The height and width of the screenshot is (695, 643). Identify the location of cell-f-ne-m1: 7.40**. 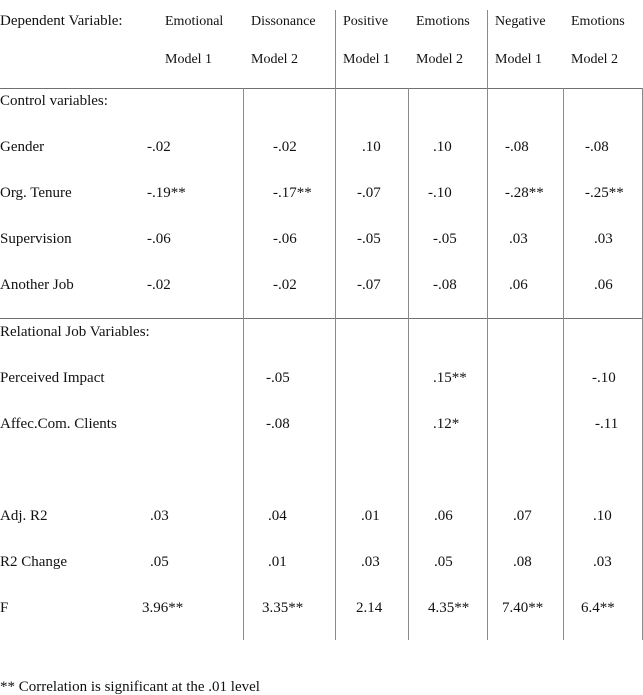
(523, 608).